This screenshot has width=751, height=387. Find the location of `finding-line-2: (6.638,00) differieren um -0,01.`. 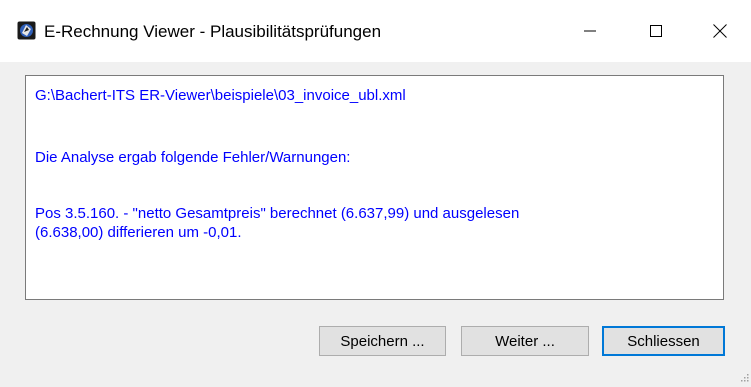

finding-line-2: (6.638,00) differieren um -0,01. is located at coordinates (138, 232).